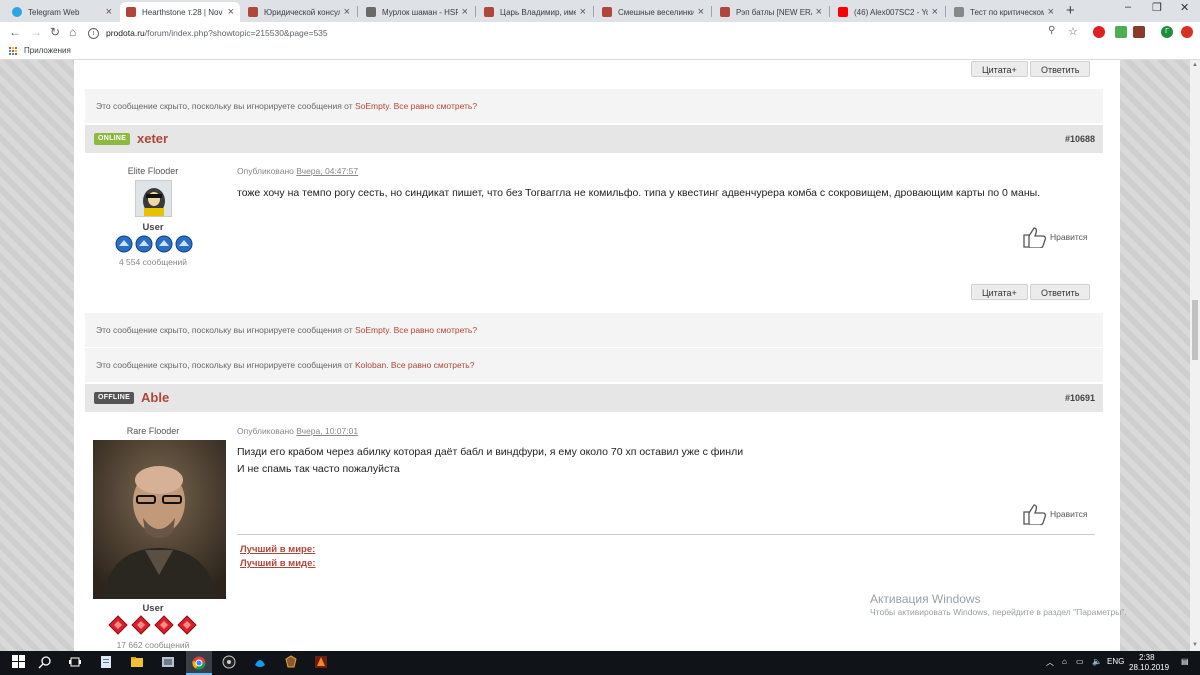 The image size is (1200, 675). I want to click on apps-grid-icon, so click(13, 51).